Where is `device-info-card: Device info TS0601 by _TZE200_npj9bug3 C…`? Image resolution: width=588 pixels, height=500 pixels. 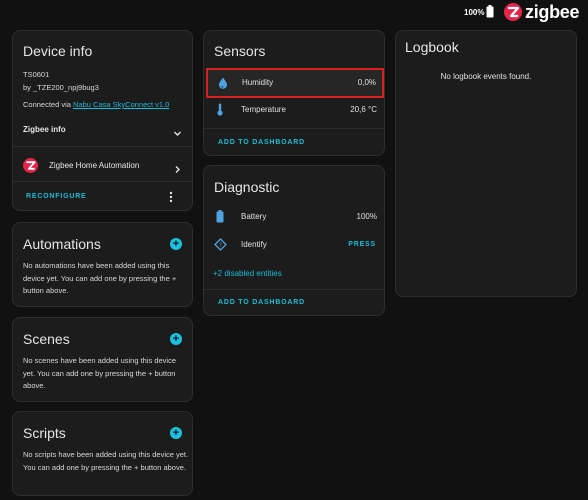 device-info-card: Device info TS0601 by _TZE200_npj9bug3 C… is located at coordinates (102, 120).